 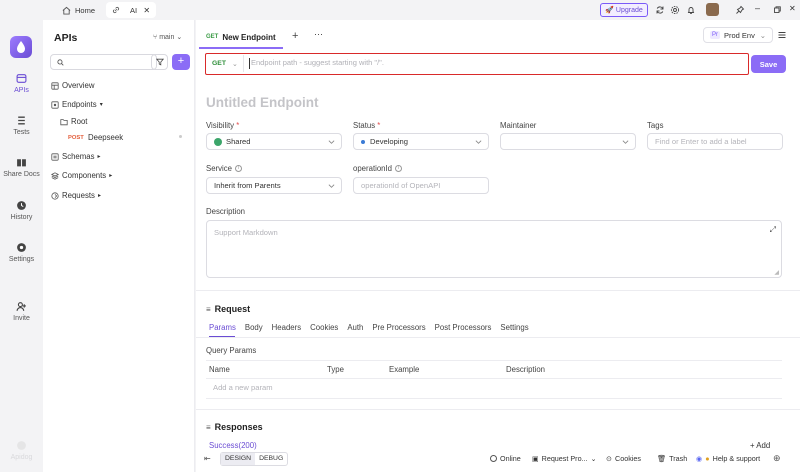 I want to click on design-mode-button: DESIGN, so click(x=238, y=459).